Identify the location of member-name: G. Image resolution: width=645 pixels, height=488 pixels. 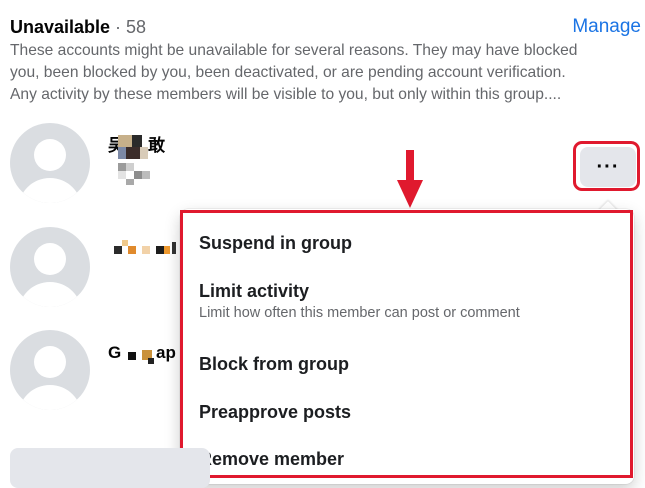
(114, 353).